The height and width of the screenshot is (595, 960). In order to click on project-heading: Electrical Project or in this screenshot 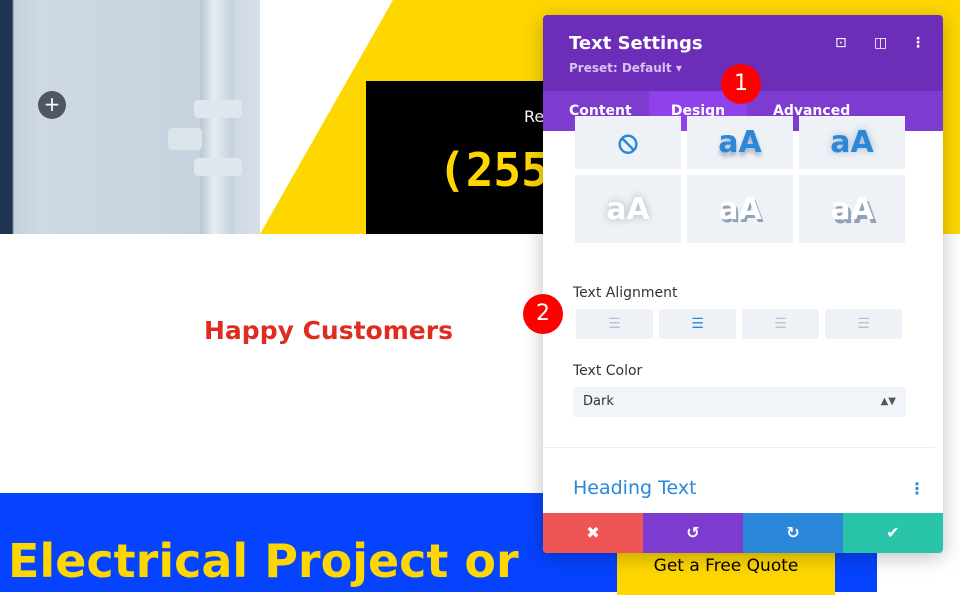, I will do `click(263, 561)`.